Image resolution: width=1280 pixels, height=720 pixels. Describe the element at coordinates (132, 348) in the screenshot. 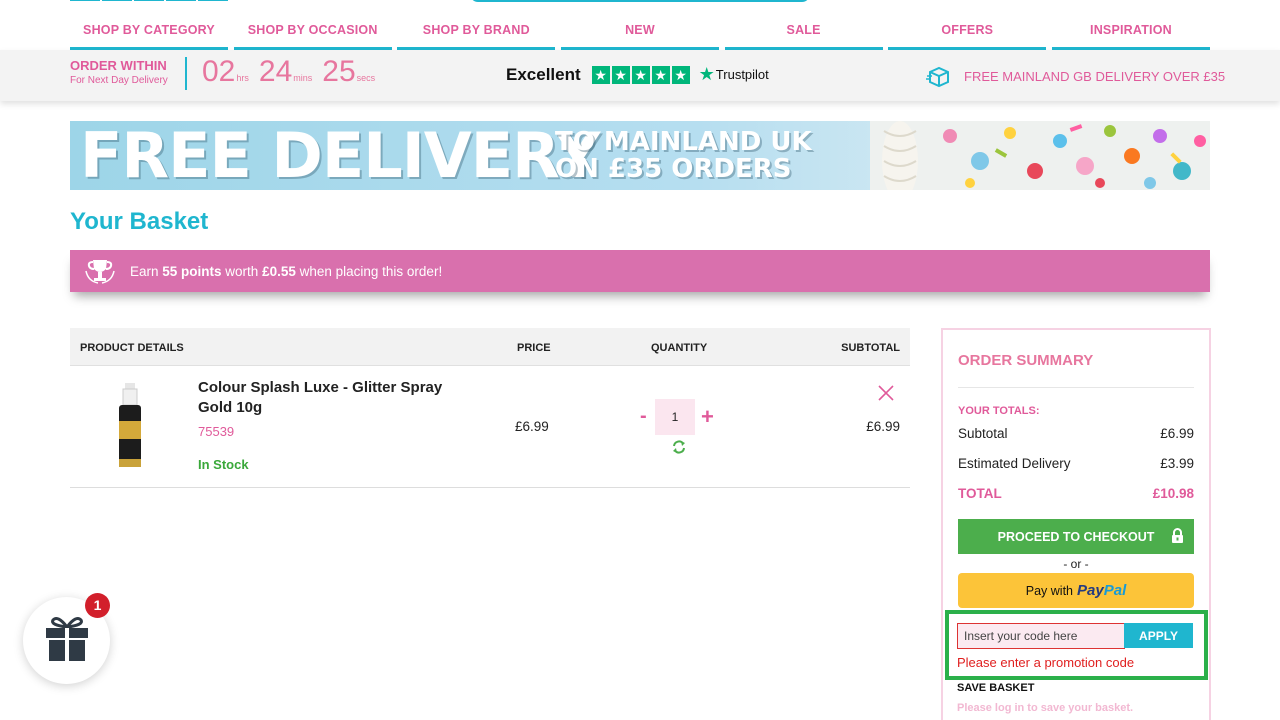

I see `header-product-details: PRODUCT DETAILS` at that location.